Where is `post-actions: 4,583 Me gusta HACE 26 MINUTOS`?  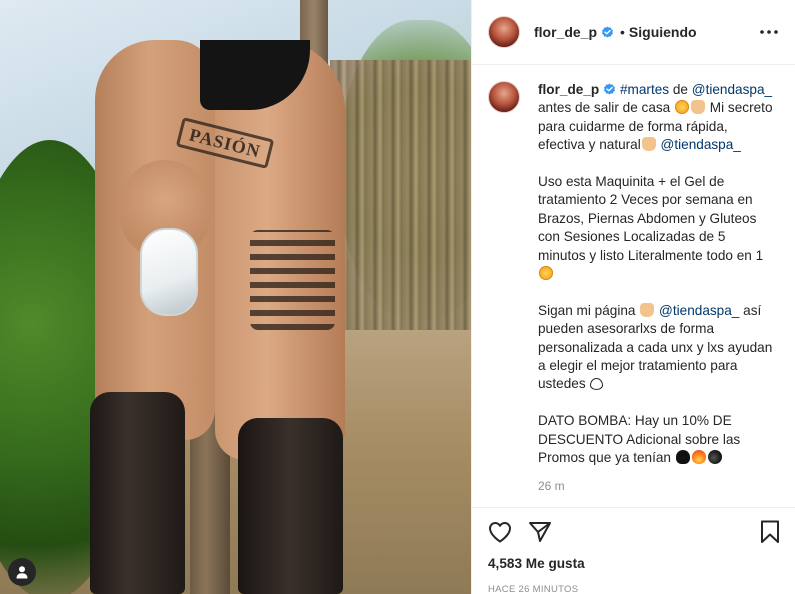
post-actions: 4,583 Me gusta HACE 26 MINUTOS is located at coordinates (633, 550).